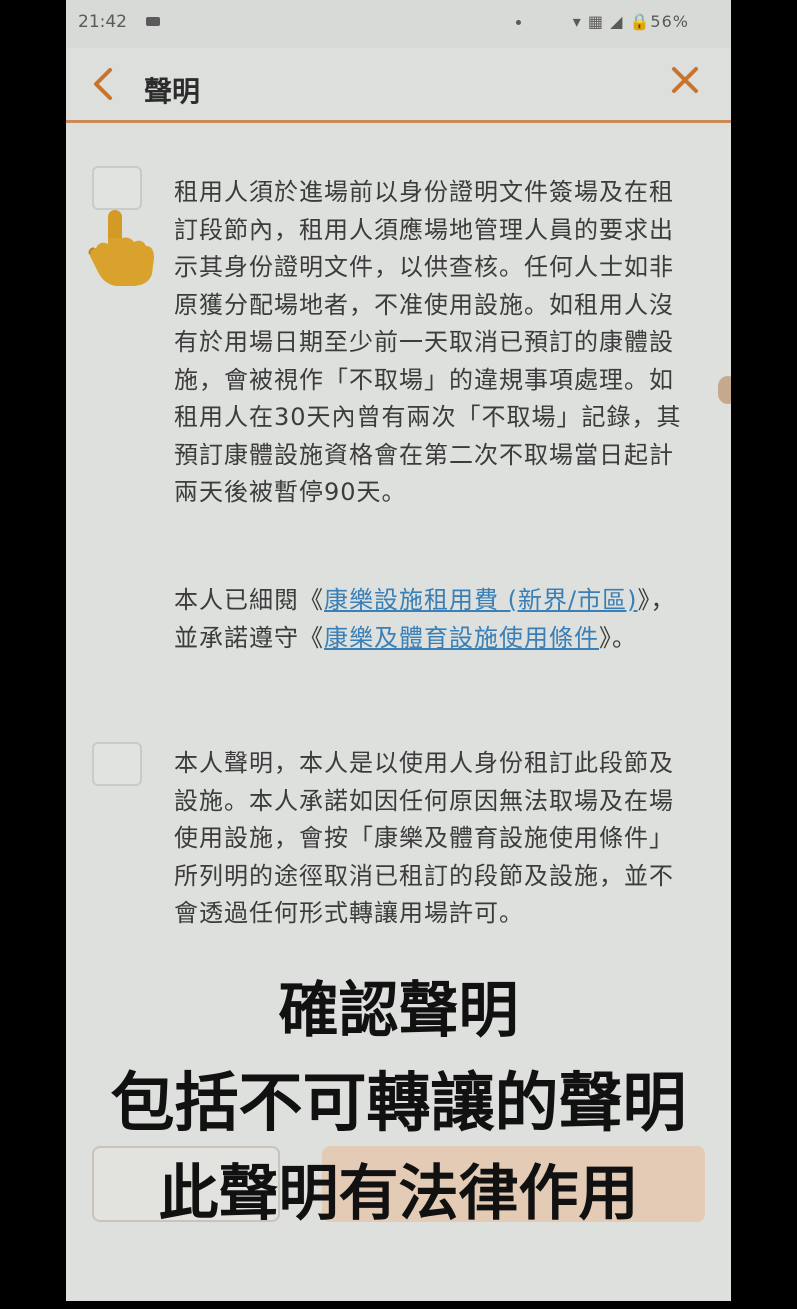  What do you see at coordinates (461, 638) in the screenshot?
I see `facility-conditions-link: 康樂及體育設施使用條件` at bounding box center [461, 638].